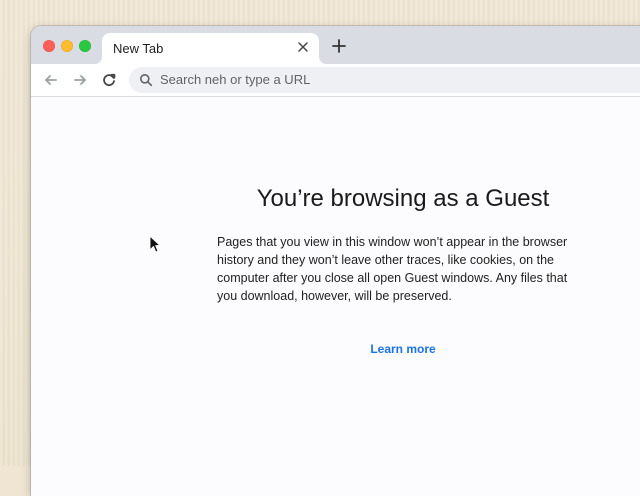  Describe the element at coordinates (146, 80) in the screenshot. I see `search-icon` at that location.